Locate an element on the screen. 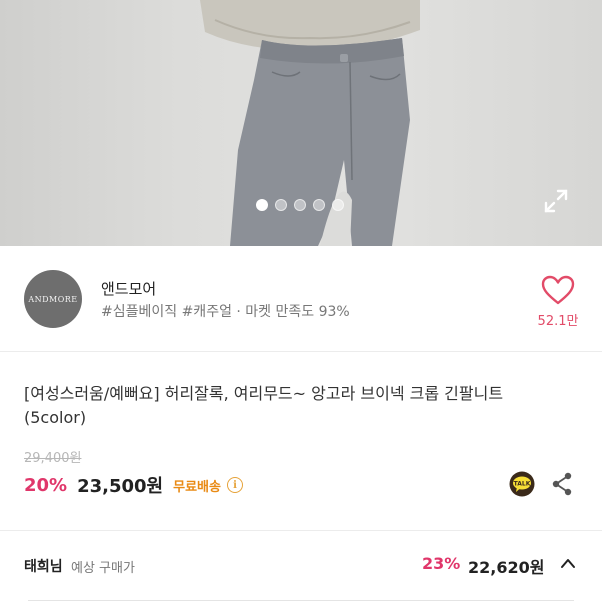  sale-price: 23,500원 is located at coordinates (120, 486).